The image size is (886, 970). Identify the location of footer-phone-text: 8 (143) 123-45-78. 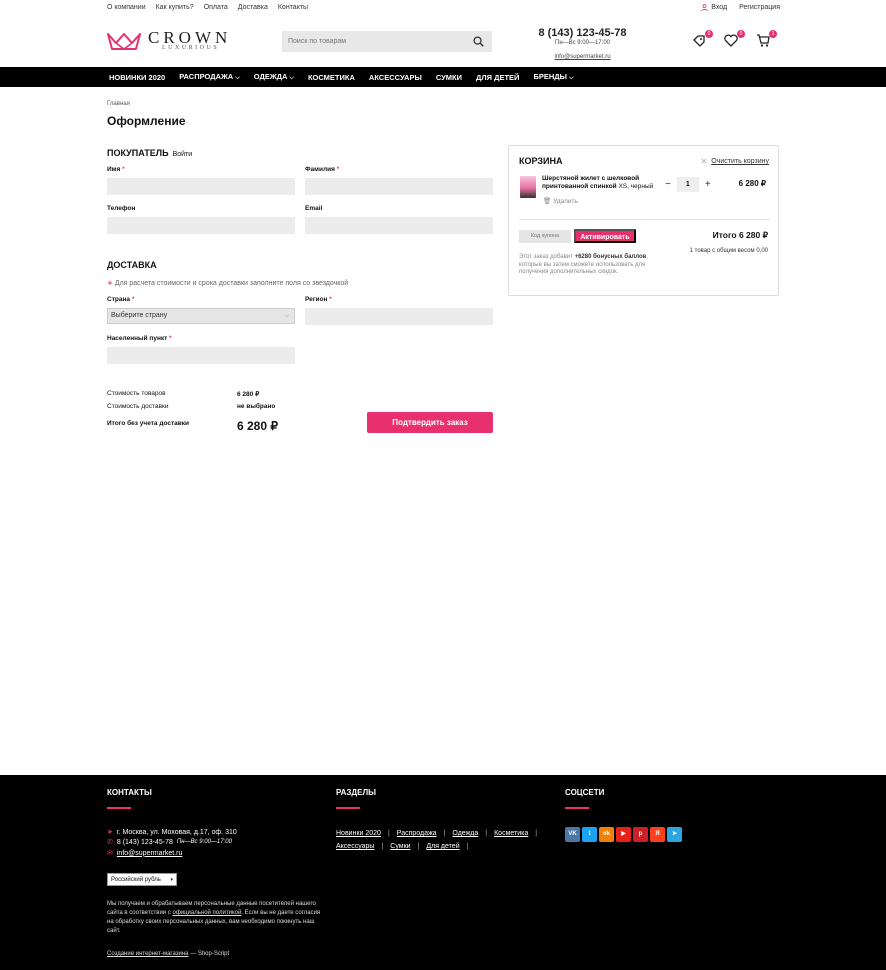
(145, 842).